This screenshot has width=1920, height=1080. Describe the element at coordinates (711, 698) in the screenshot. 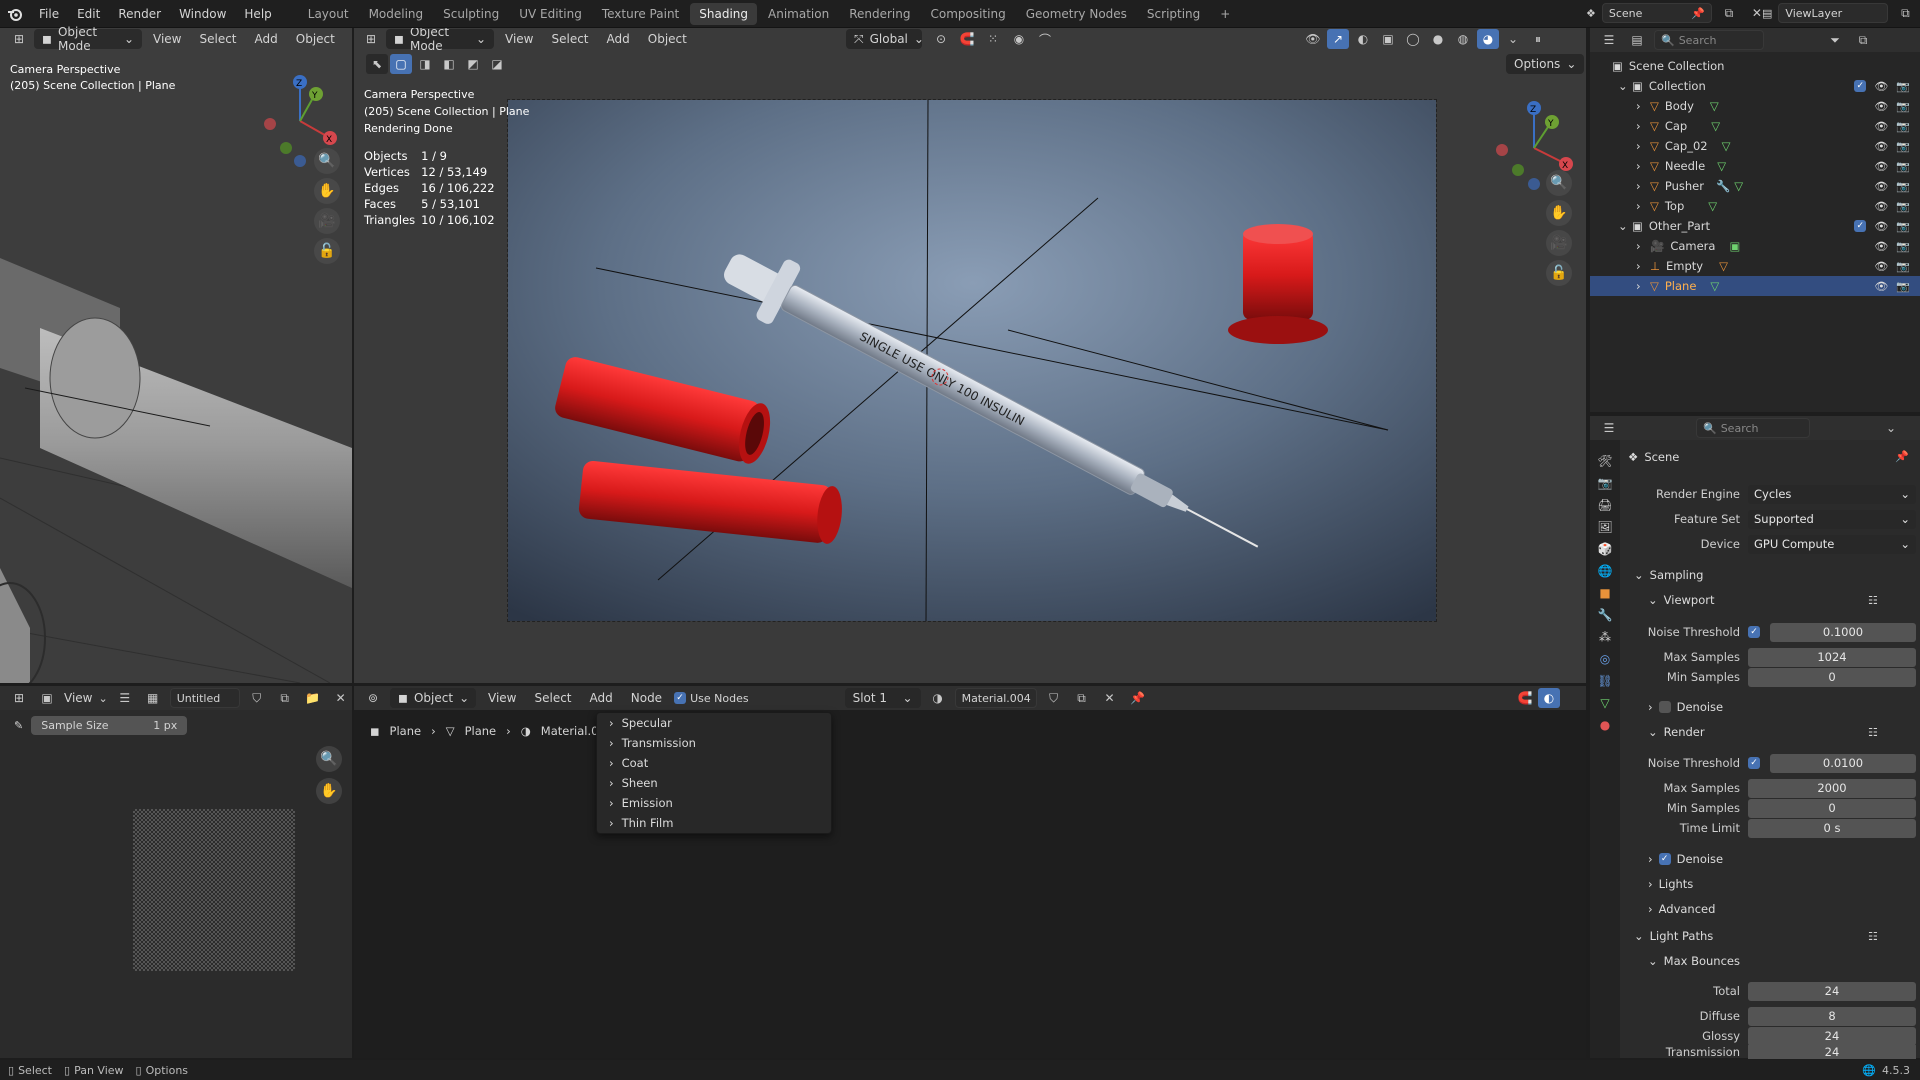

I see `use-nodes-toggle: ✓ Use Nodes` at that location.